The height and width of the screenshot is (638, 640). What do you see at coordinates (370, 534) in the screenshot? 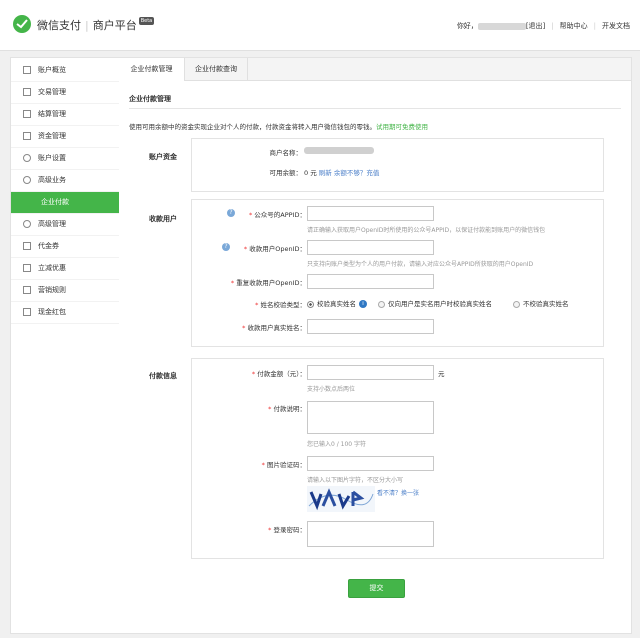
I see `password-input` at bounding box center [370, 534].